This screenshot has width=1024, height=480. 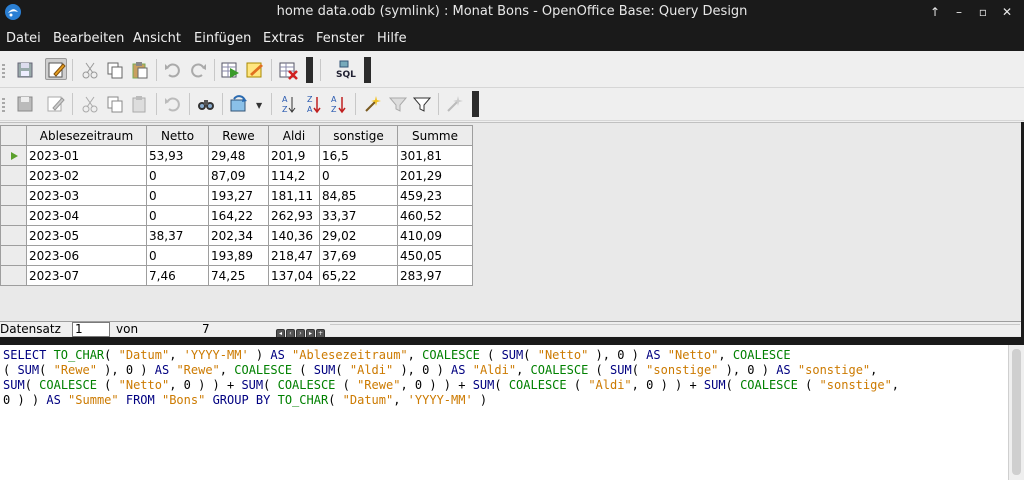 I want to click on column-header-netto: Netto, so click(x=177, y=135).